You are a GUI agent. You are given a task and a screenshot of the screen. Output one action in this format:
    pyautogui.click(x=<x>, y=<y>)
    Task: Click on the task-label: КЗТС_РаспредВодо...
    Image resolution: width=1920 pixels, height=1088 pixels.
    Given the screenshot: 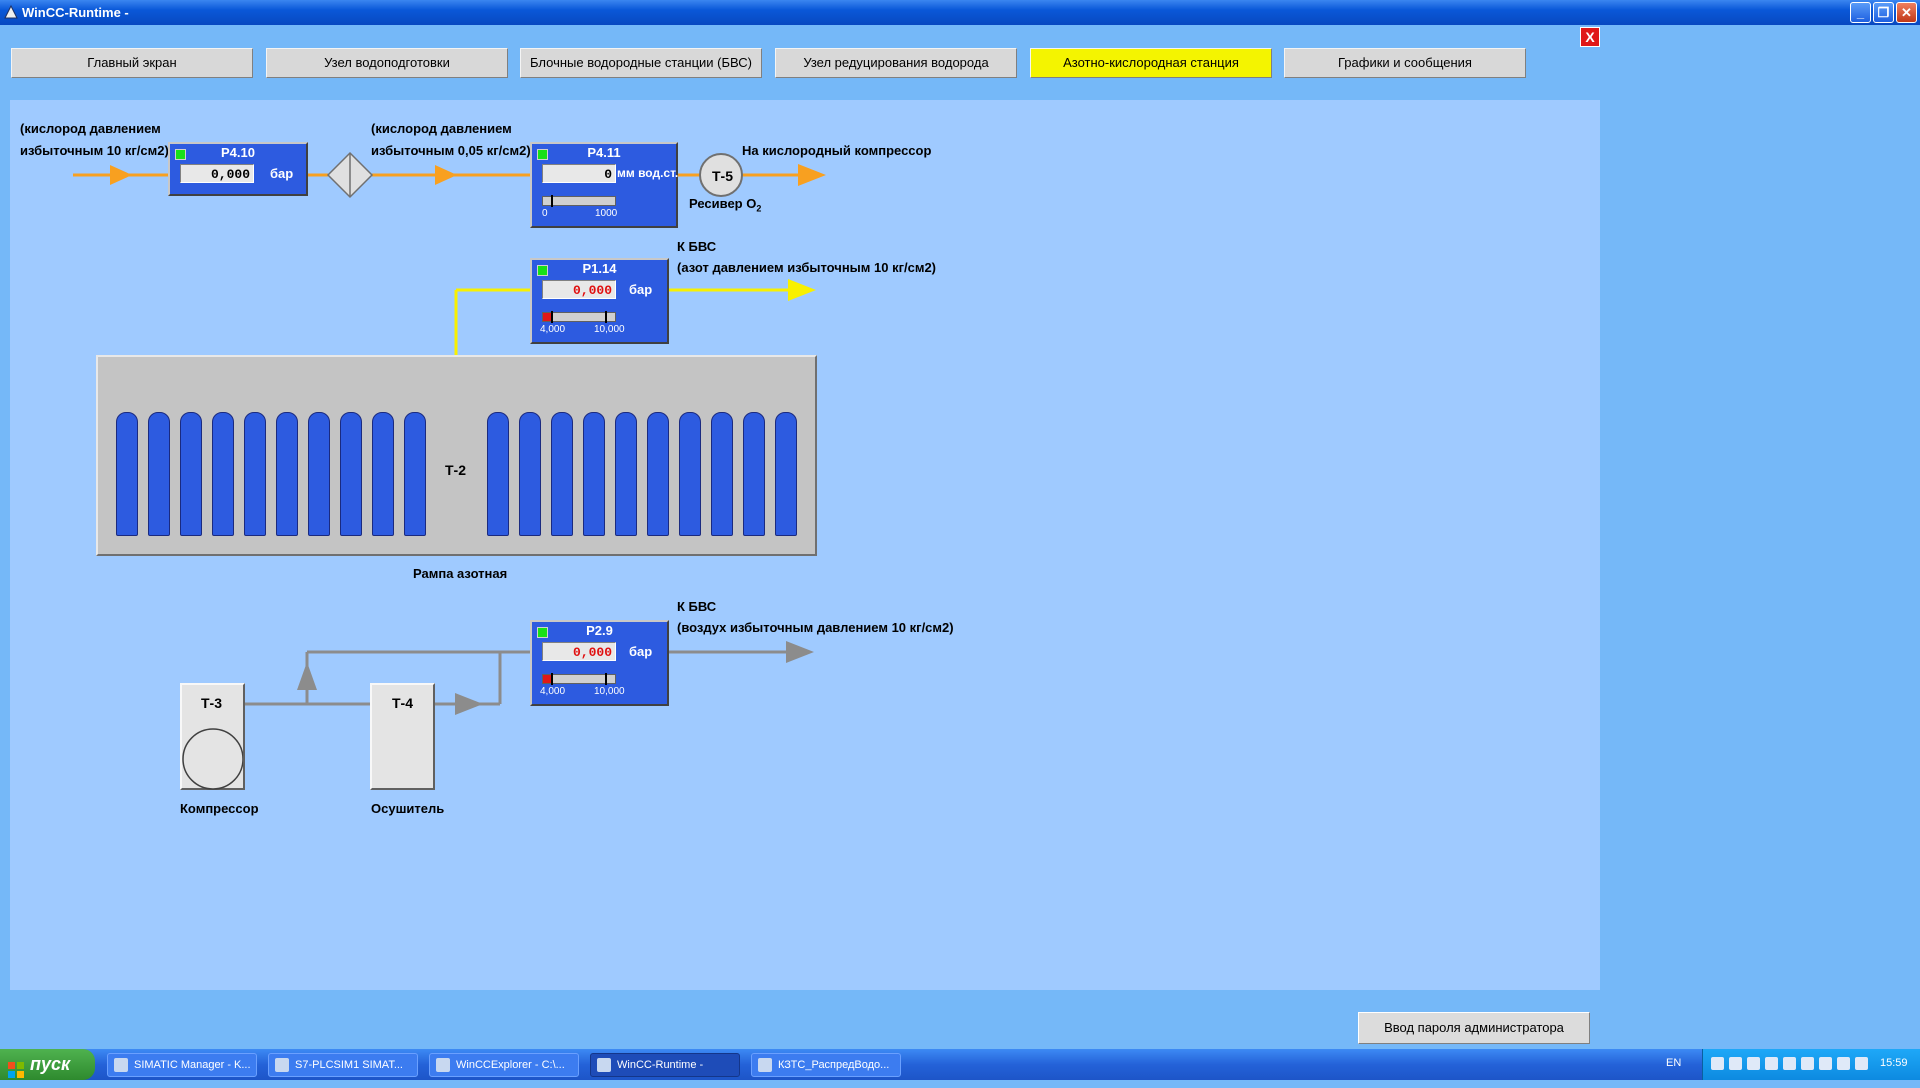 What is the action you would take?
    pyautogui.click(x=834, y=1065)
    